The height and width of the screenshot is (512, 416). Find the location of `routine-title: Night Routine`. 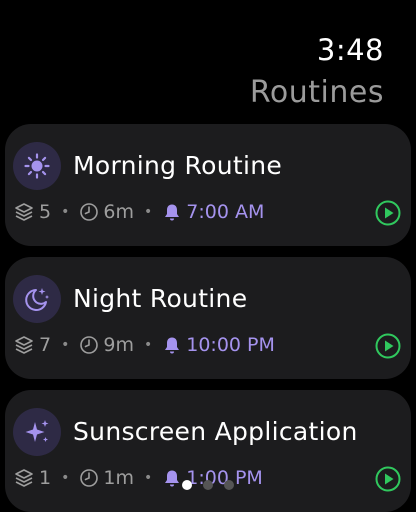

routine-title: Night Routine is located at coordinates (160, 298).